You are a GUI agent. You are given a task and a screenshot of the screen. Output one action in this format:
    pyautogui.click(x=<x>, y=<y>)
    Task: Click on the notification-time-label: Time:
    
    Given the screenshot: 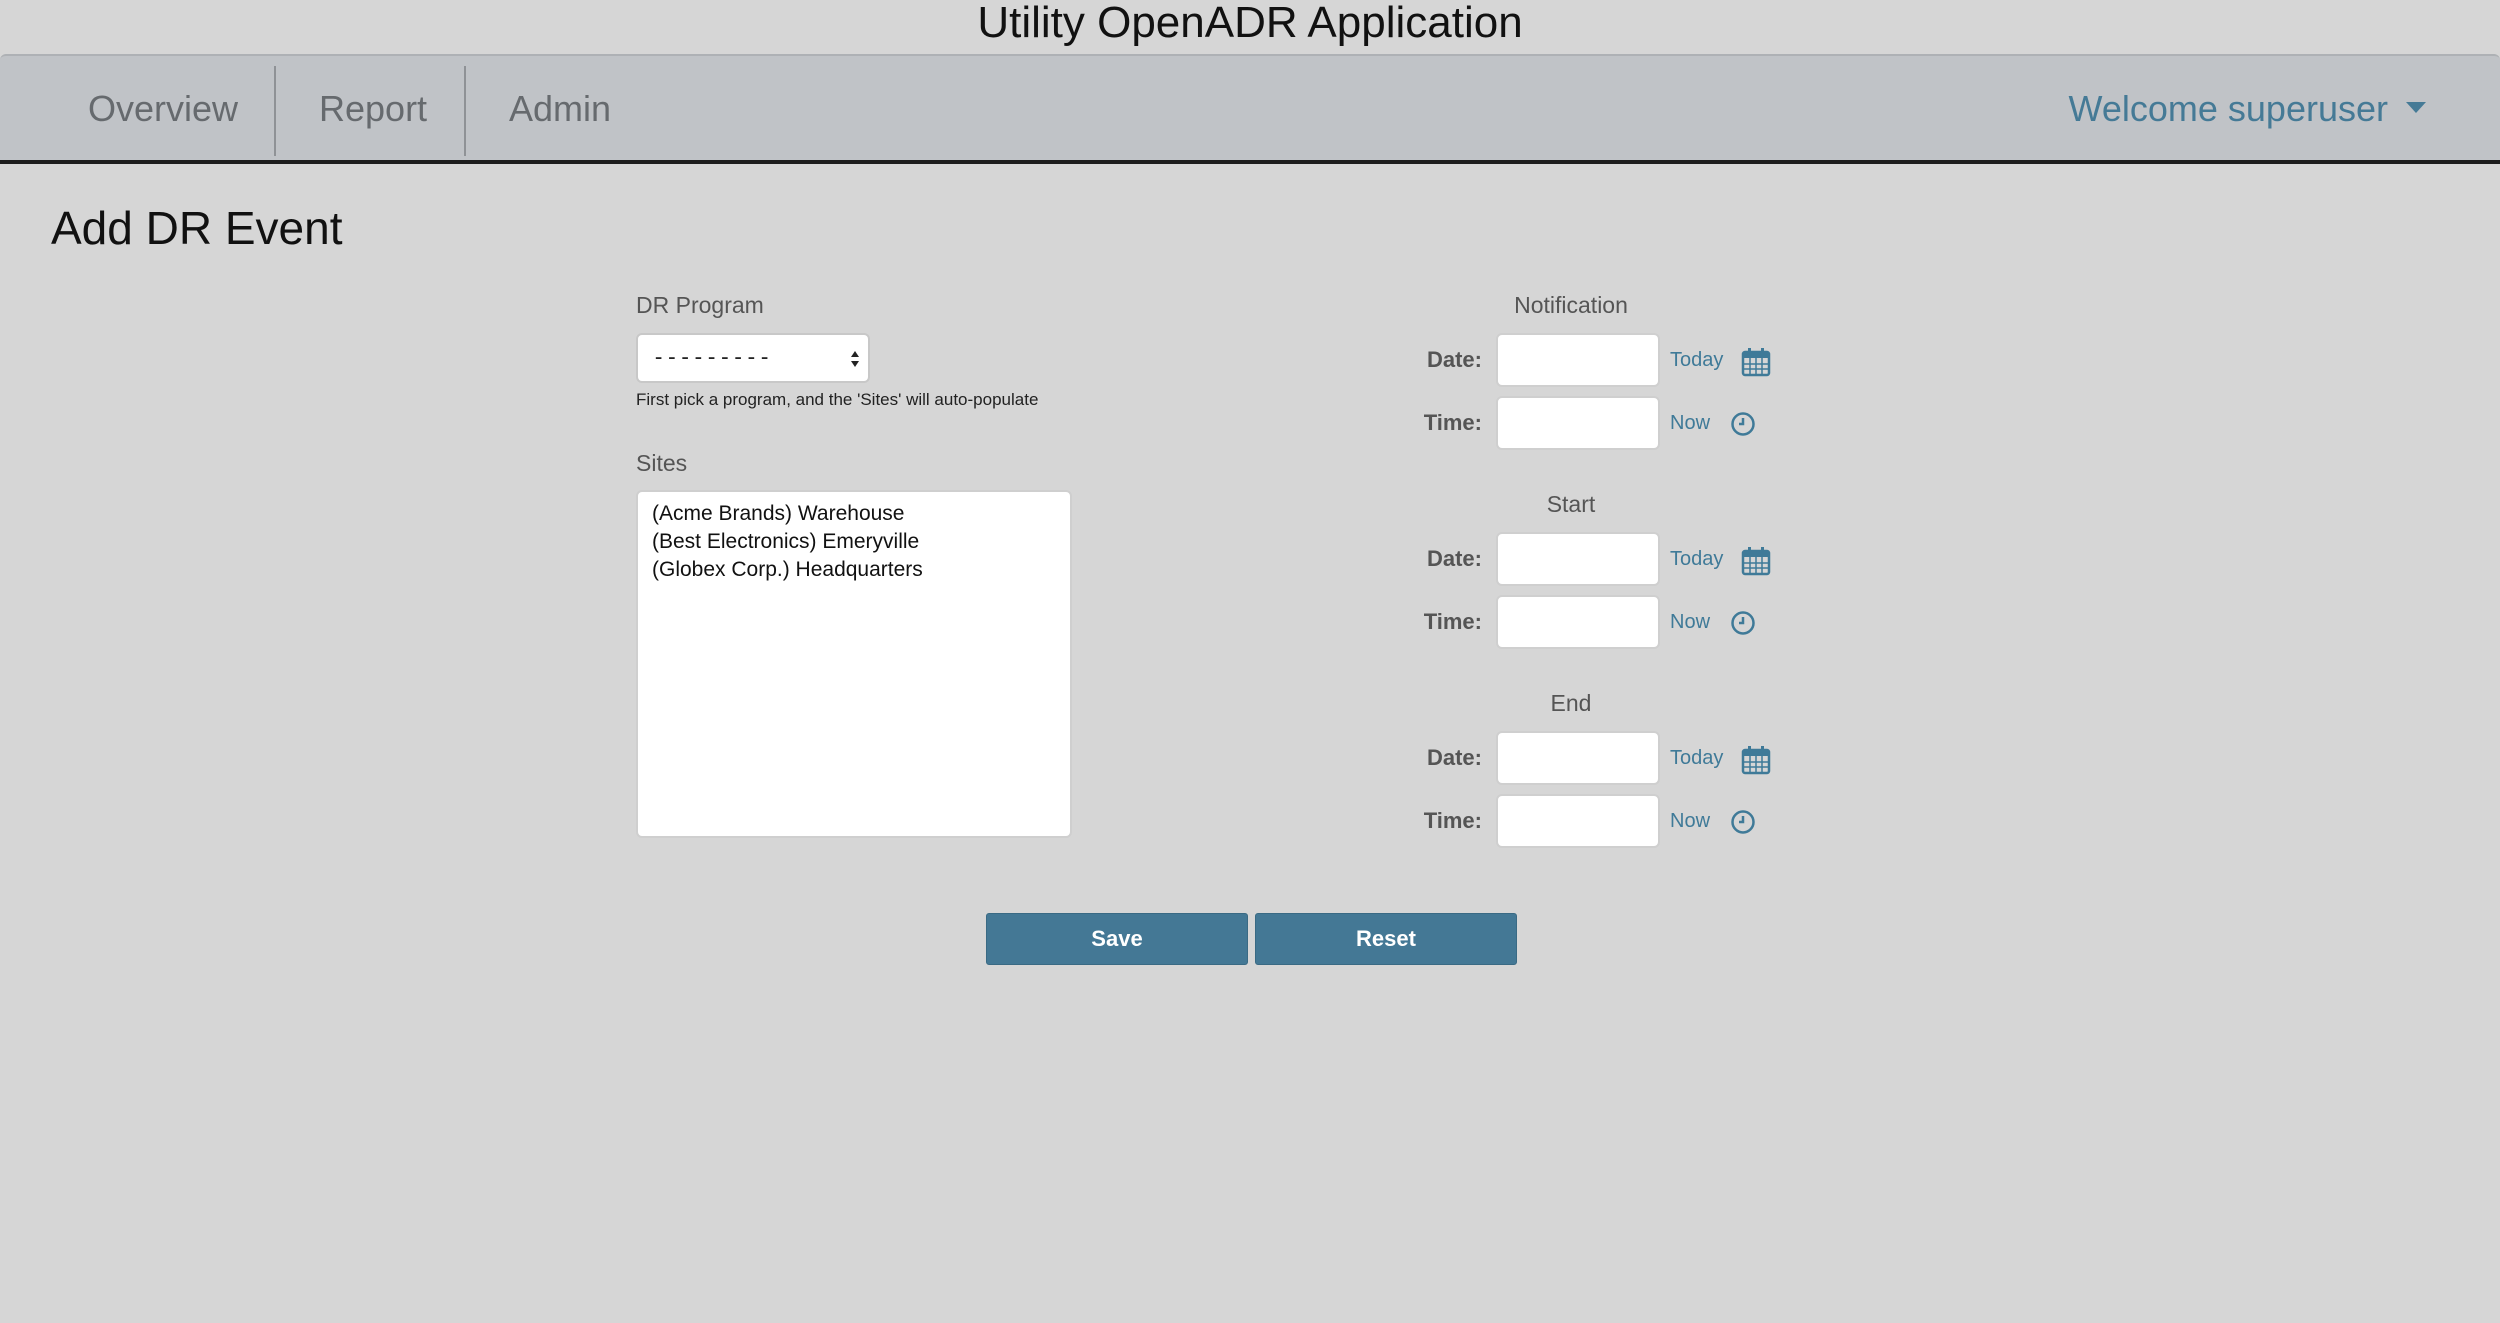 What is the action you would take?
    pyautogui.click(x=1452, y=422)
    